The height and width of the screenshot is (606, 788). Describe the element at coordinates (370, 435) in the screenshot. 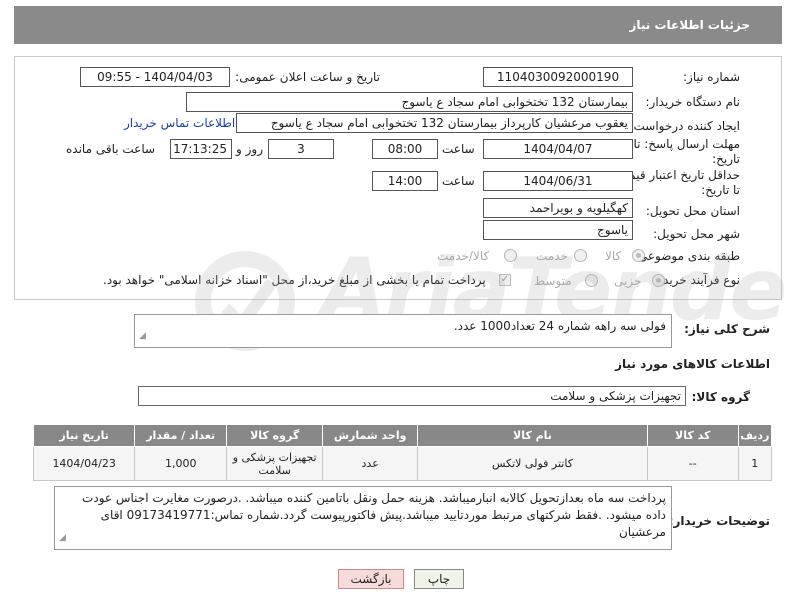

I see `col-unit: واحد شمارش` at that location.